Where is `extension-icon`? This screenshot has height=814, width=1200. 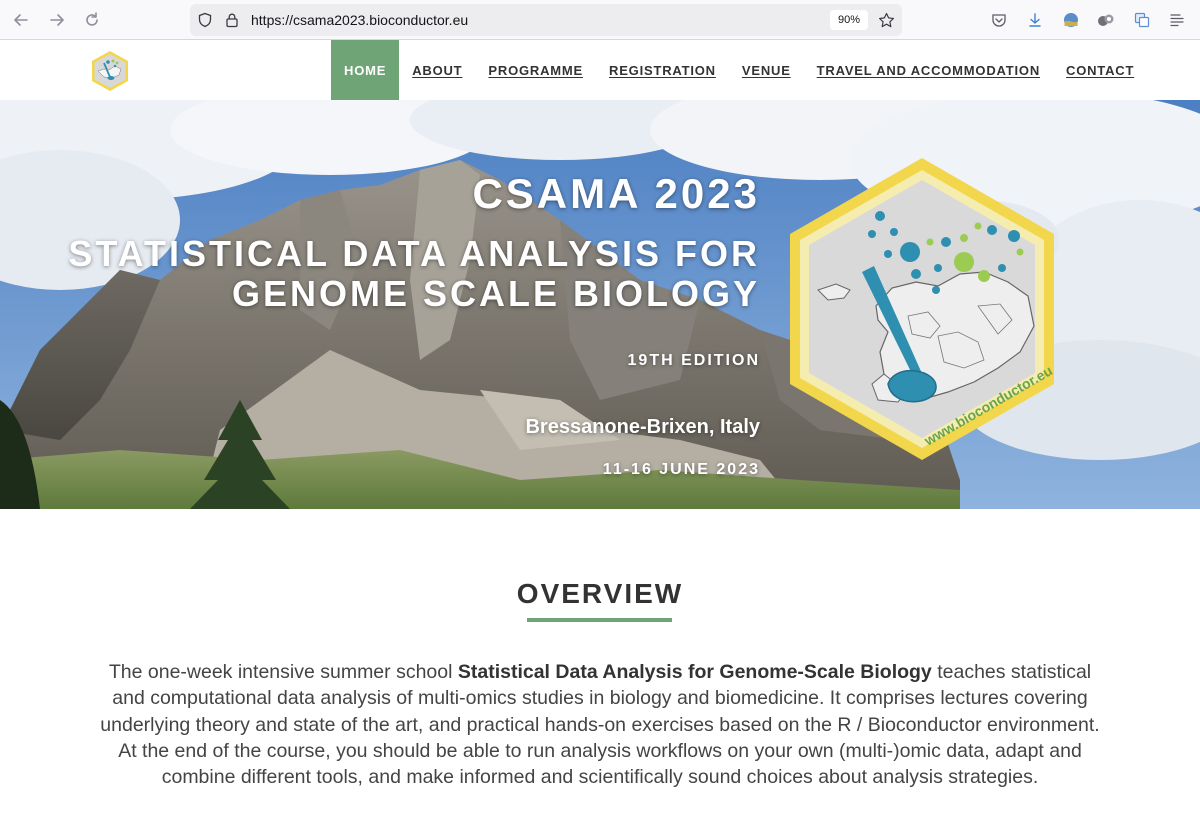
extension-icon is located at coordinates (1106, 20).